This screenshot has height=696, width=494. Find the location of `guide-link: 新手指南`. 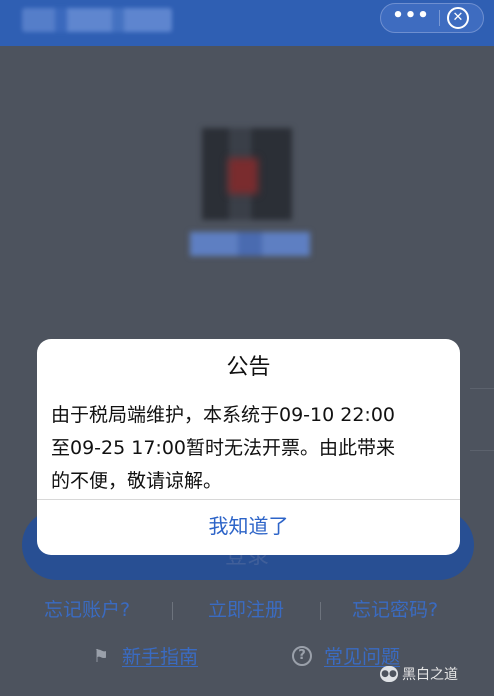

guide-link: 新手指南 is located at coordinates (160, 657).